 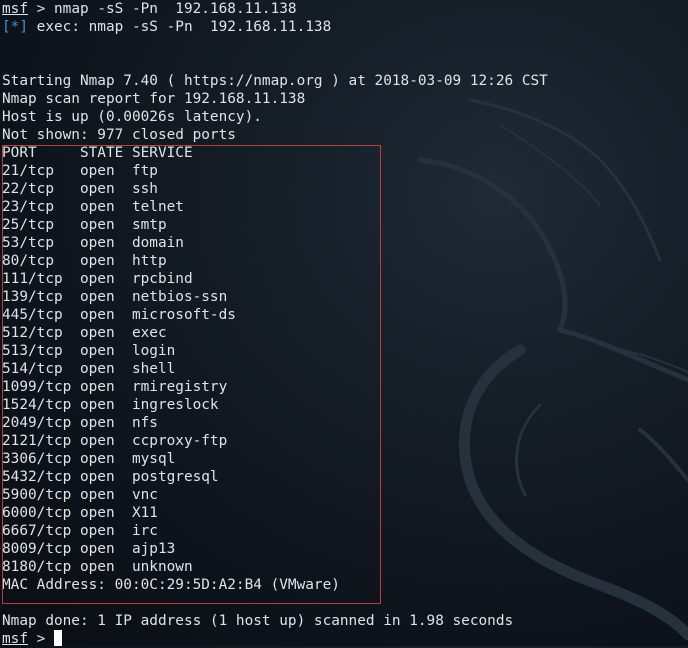 I want to click on exec-text: exec: nmap -sS -Pn 192.168.11.138, so click(x=180, y=27).